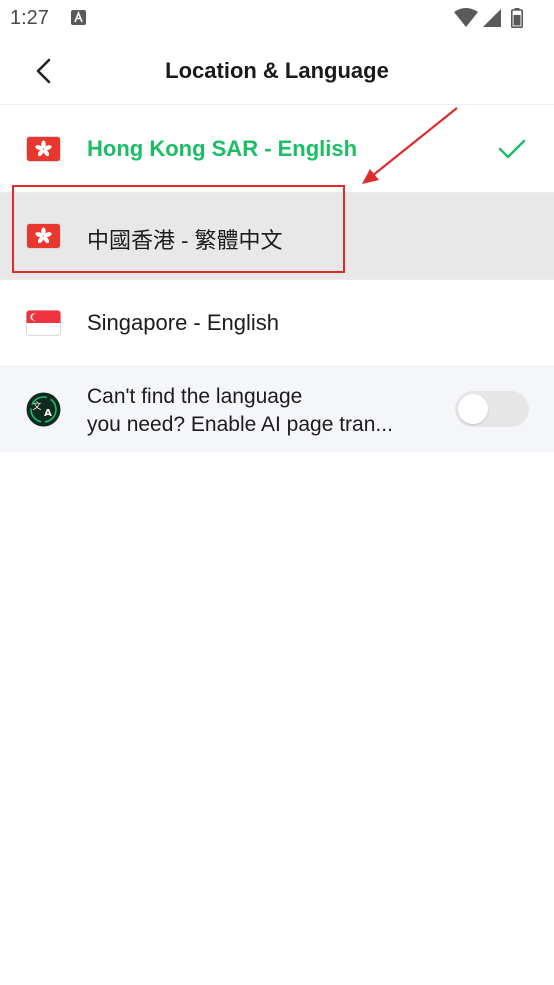  I want to click on hong-kong-flag-icon, so click(43, 149).